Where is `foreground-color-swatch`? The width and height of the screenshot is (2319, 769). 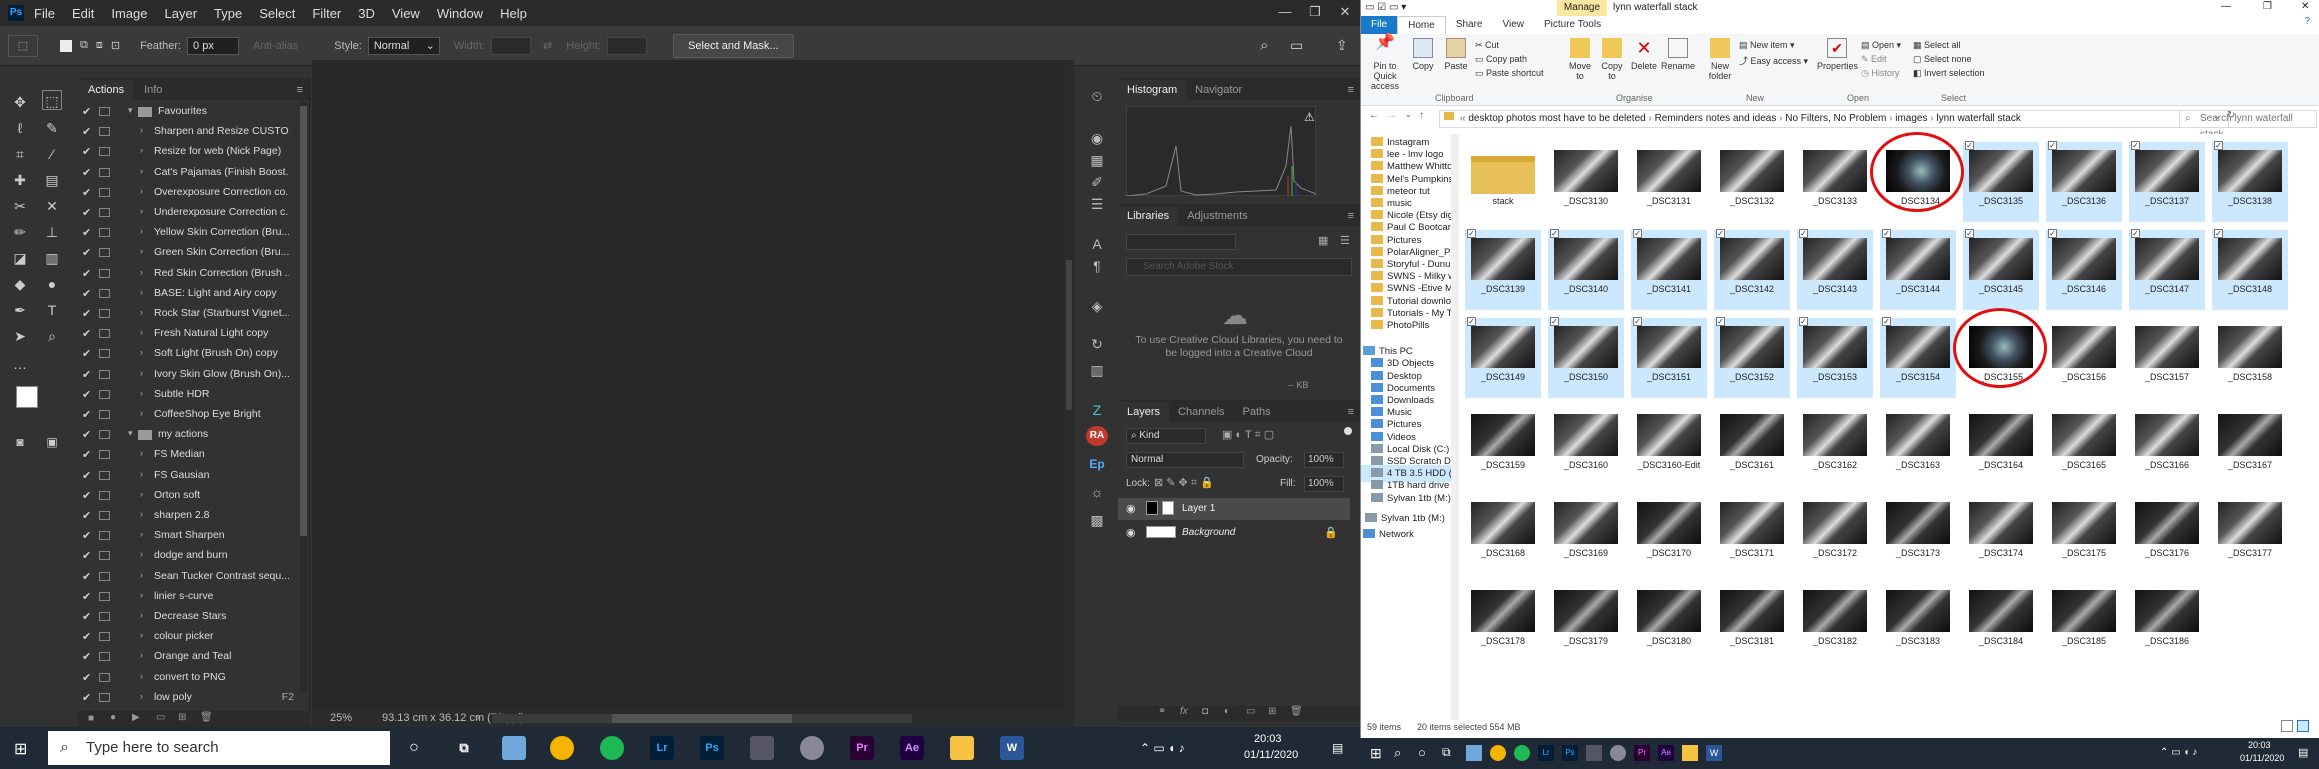 foreground-color-swatch is located at coordinates (27, 397).